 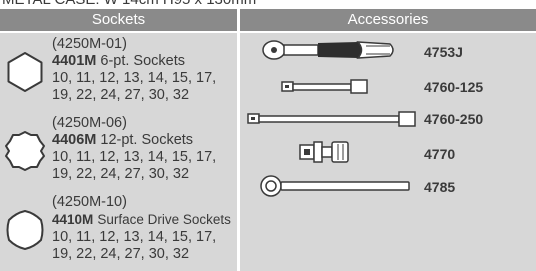 I want to click on accessory-code: 4753J, so click(x=443, y=52).